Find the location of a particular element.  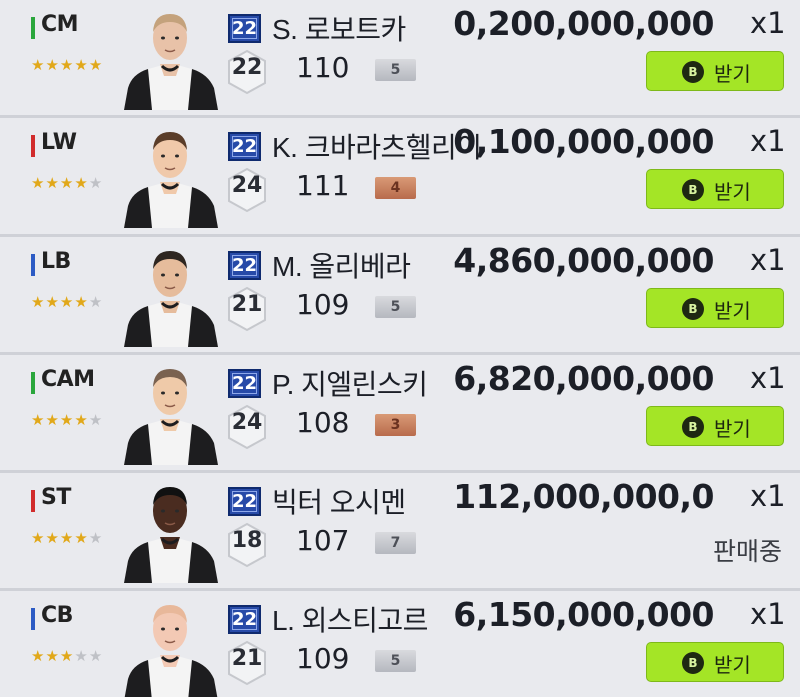

price-value: 112,000,000,0 is located at coordinates (583, 496).